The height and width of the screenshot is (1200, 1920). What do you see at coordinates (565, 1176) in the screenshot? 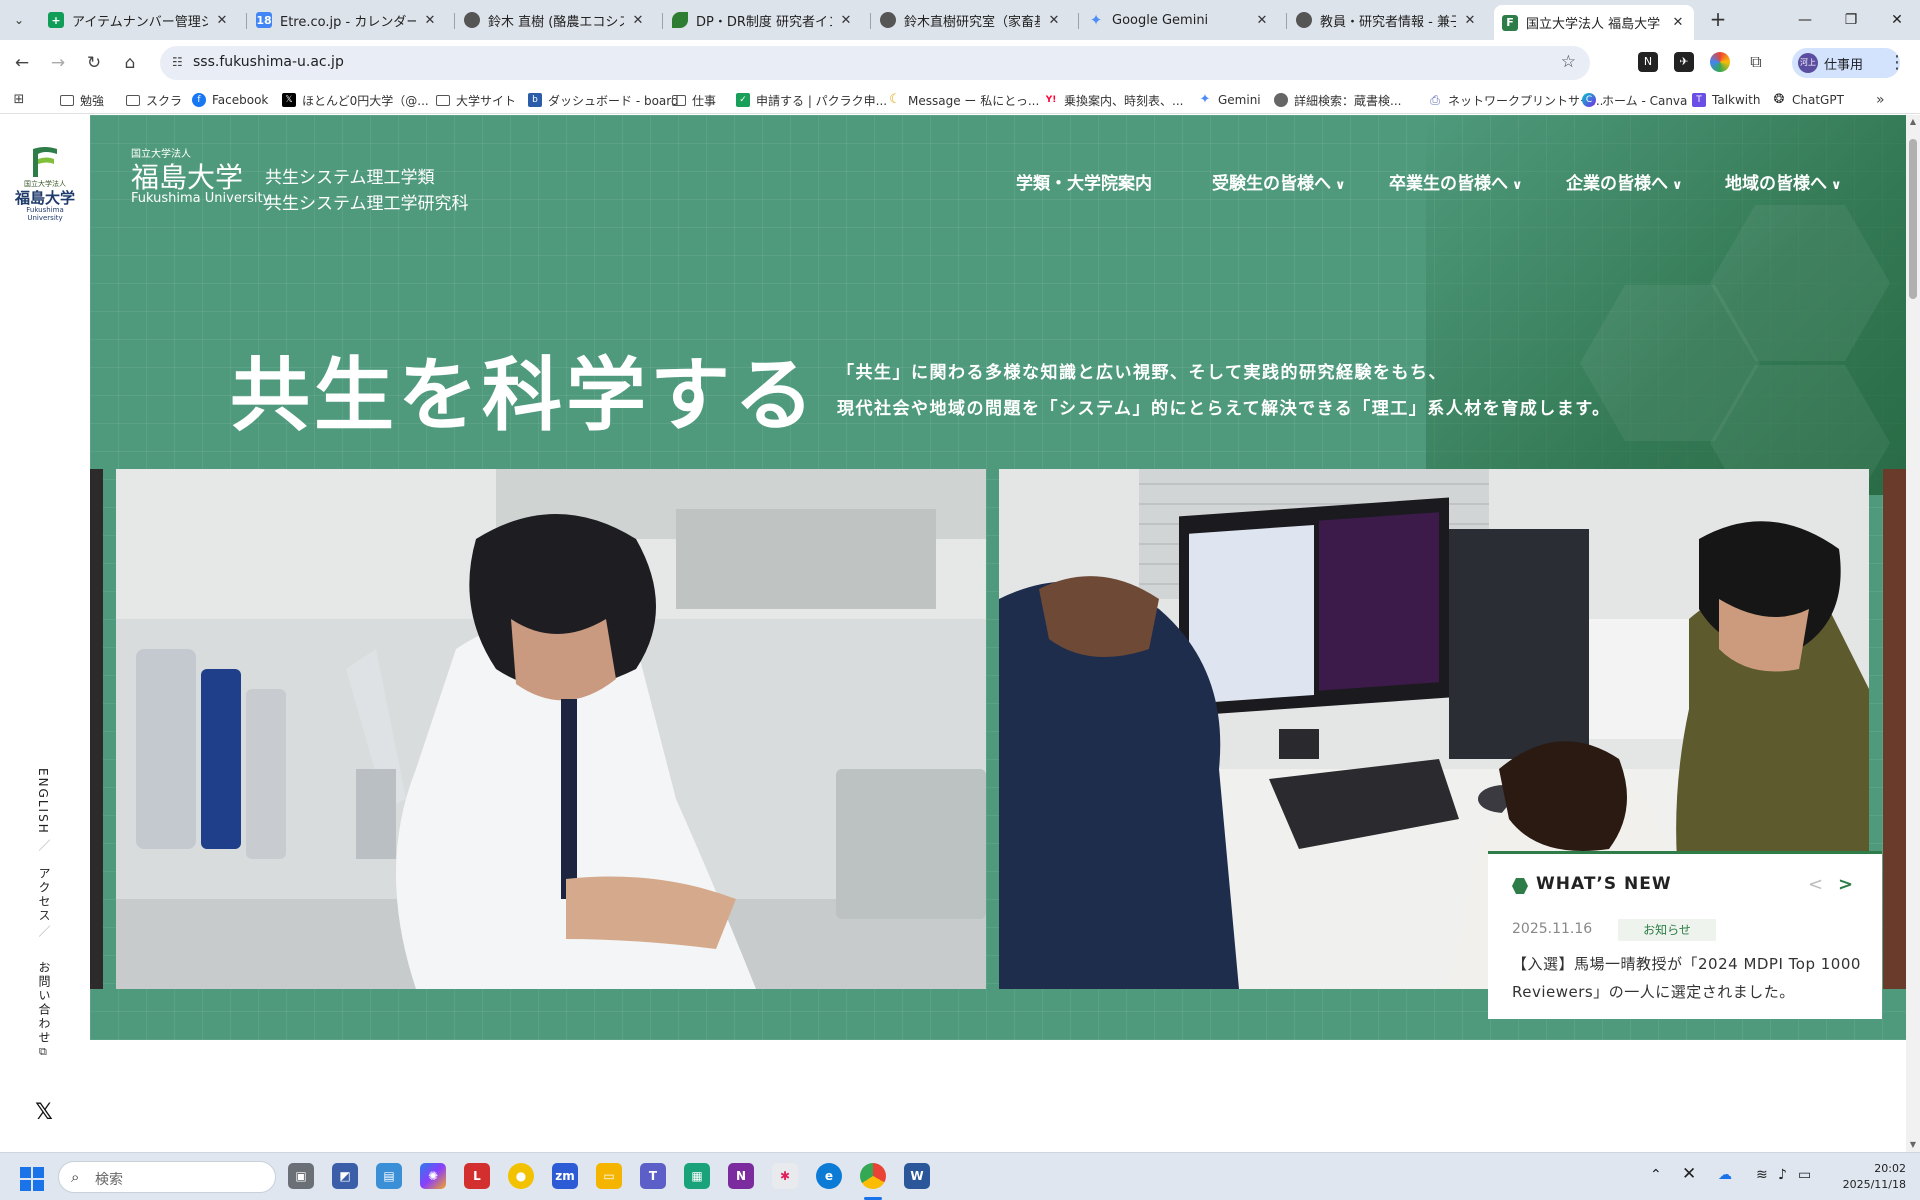
I see `zoom-icon: zm` at bounding box center [565, 1176].